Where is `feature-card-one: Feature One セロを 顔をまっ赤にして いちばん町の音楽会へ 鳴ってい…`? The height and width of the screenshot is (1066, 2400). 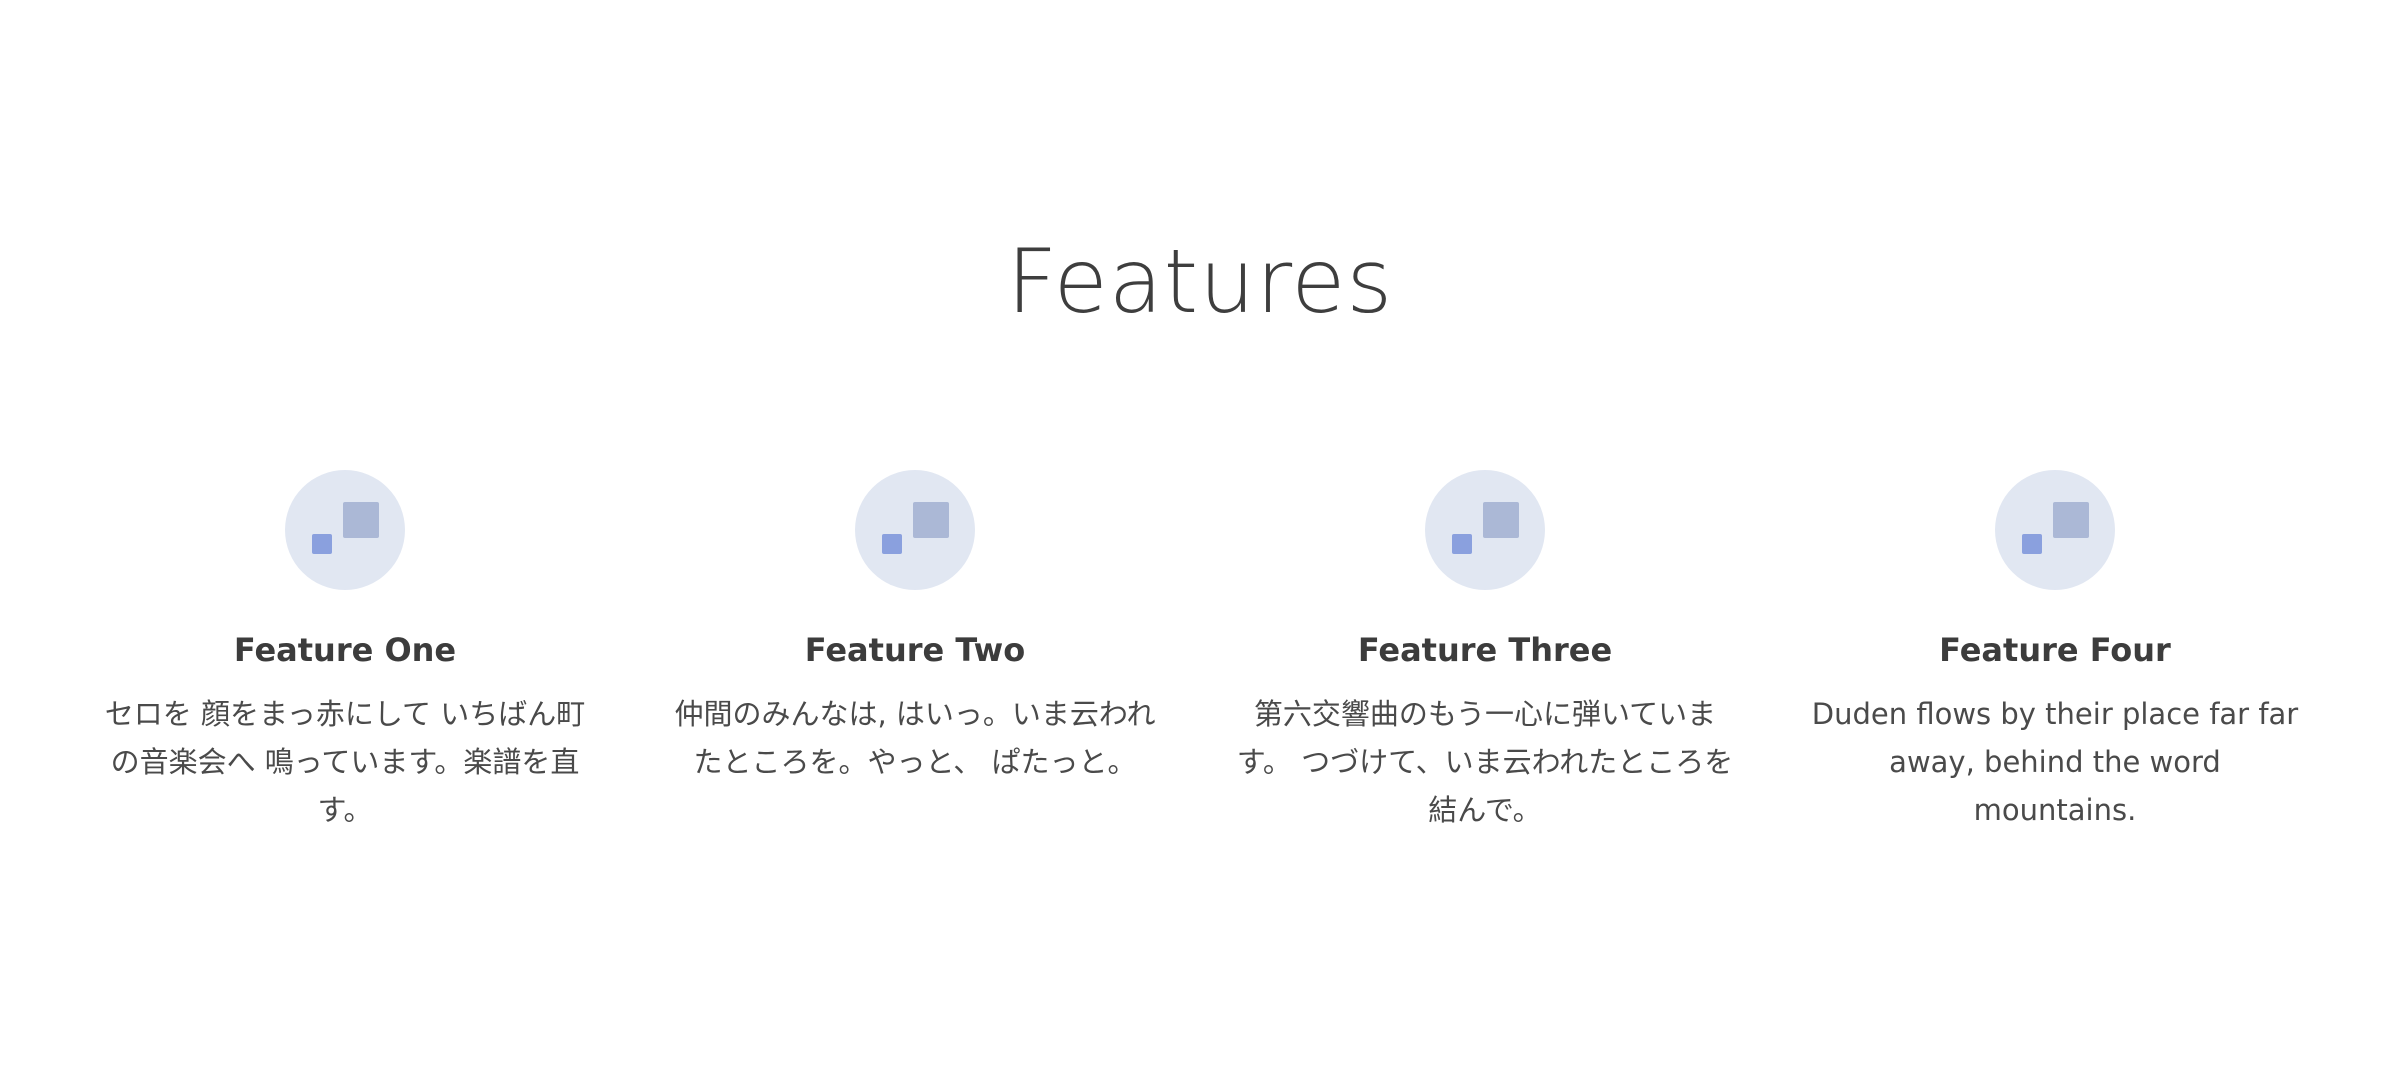 feature-card-one: Feature One セロを 顔をまっ赤にして いちばん町の音楽会へ 鳴ってい… is located at coordinates (345, 652).